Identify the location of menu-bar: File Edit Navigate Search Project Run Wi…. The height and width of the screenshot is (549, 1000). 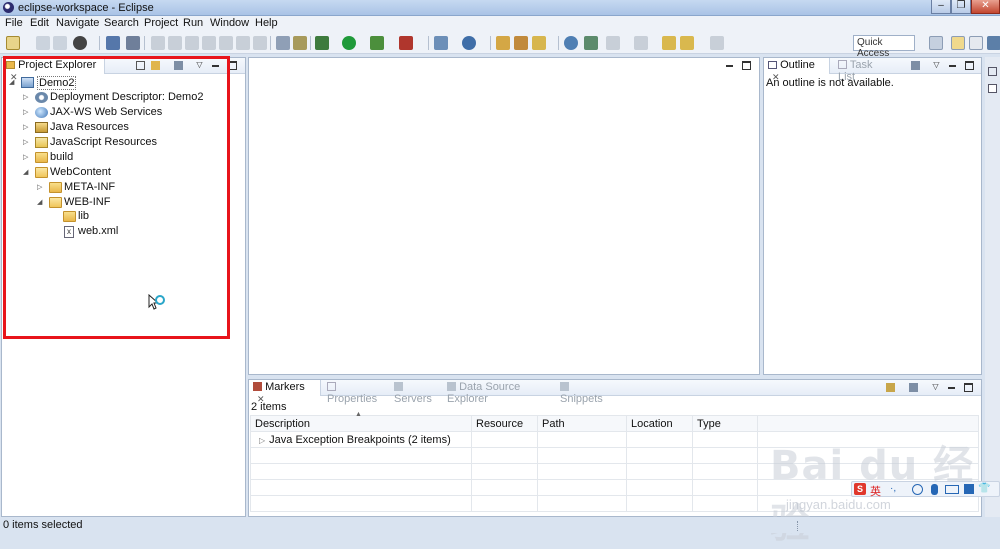
(500, 24).